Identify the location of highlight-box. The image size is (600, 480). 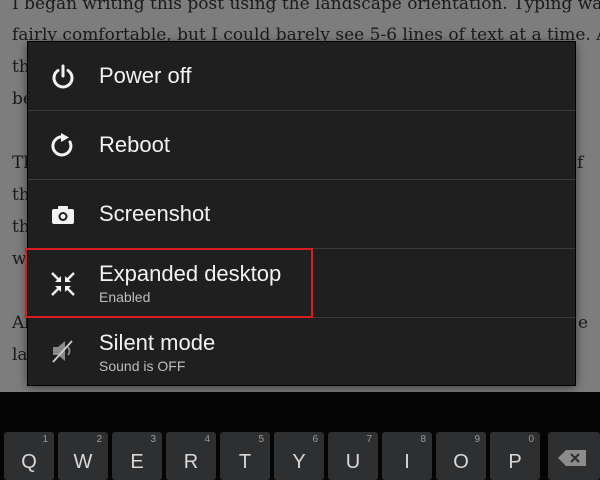
(169, 283).